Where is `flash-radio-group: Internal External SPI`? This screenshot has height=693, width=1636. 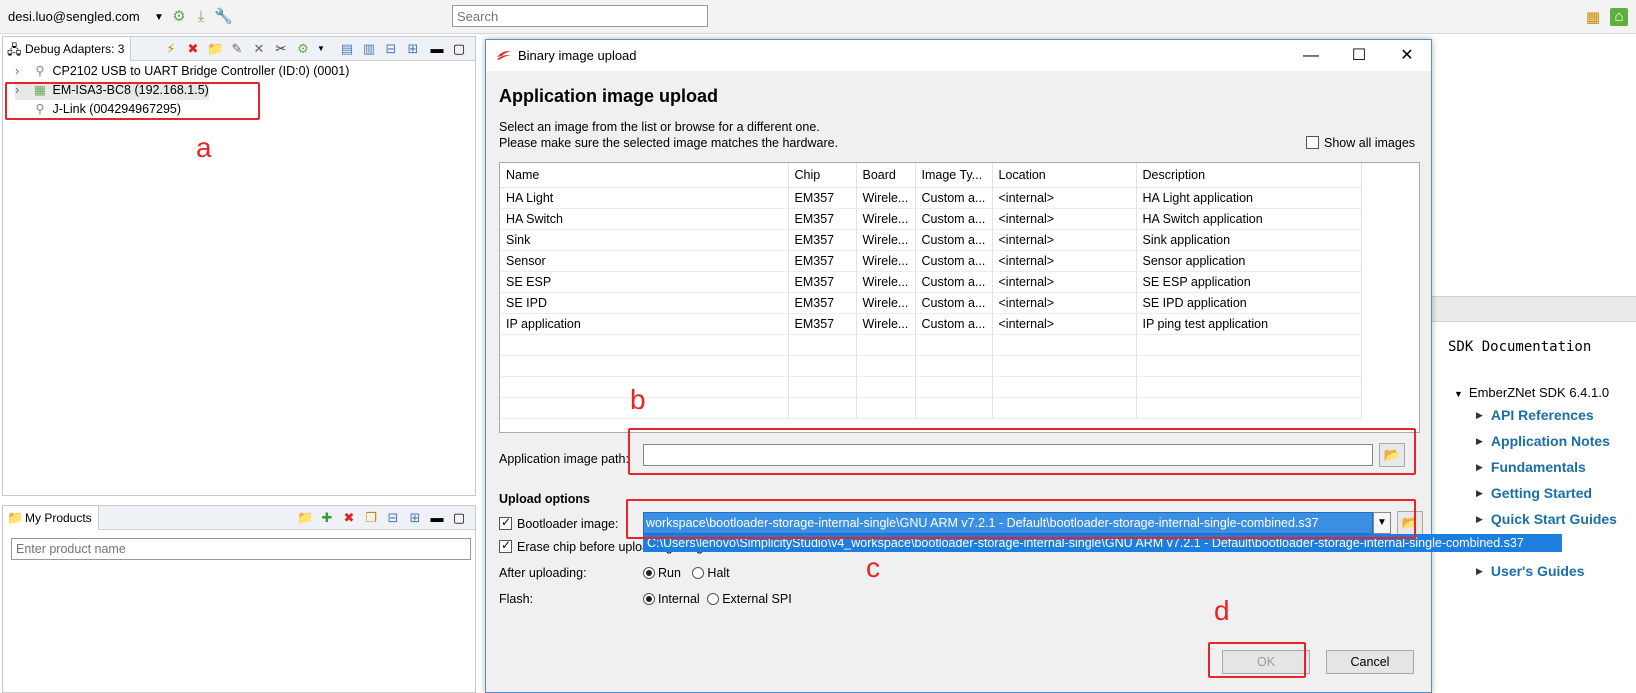
flash-radio-group: Internal External SPI is located at coordinates (717, 599).